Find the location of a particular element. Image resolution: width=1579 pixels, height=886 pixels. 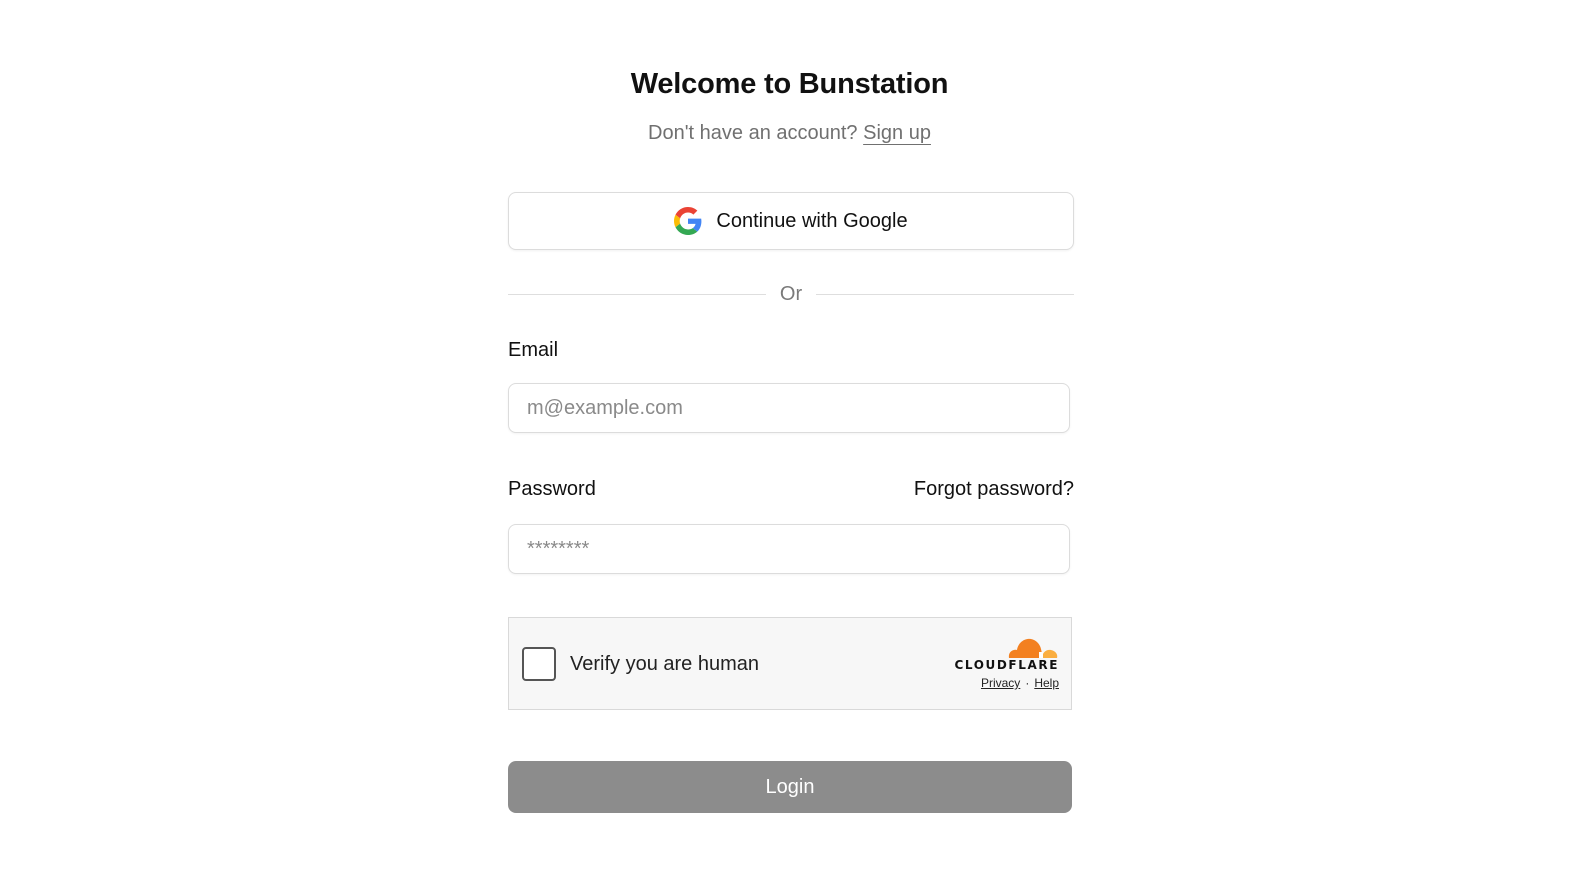

email-label: Email is located at coordinates (533, 350).